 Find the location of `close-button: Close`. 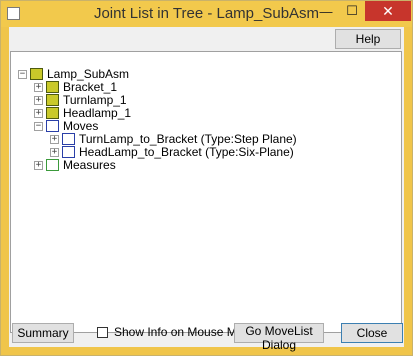

close-button: Close is located at coordinates (372, 333).